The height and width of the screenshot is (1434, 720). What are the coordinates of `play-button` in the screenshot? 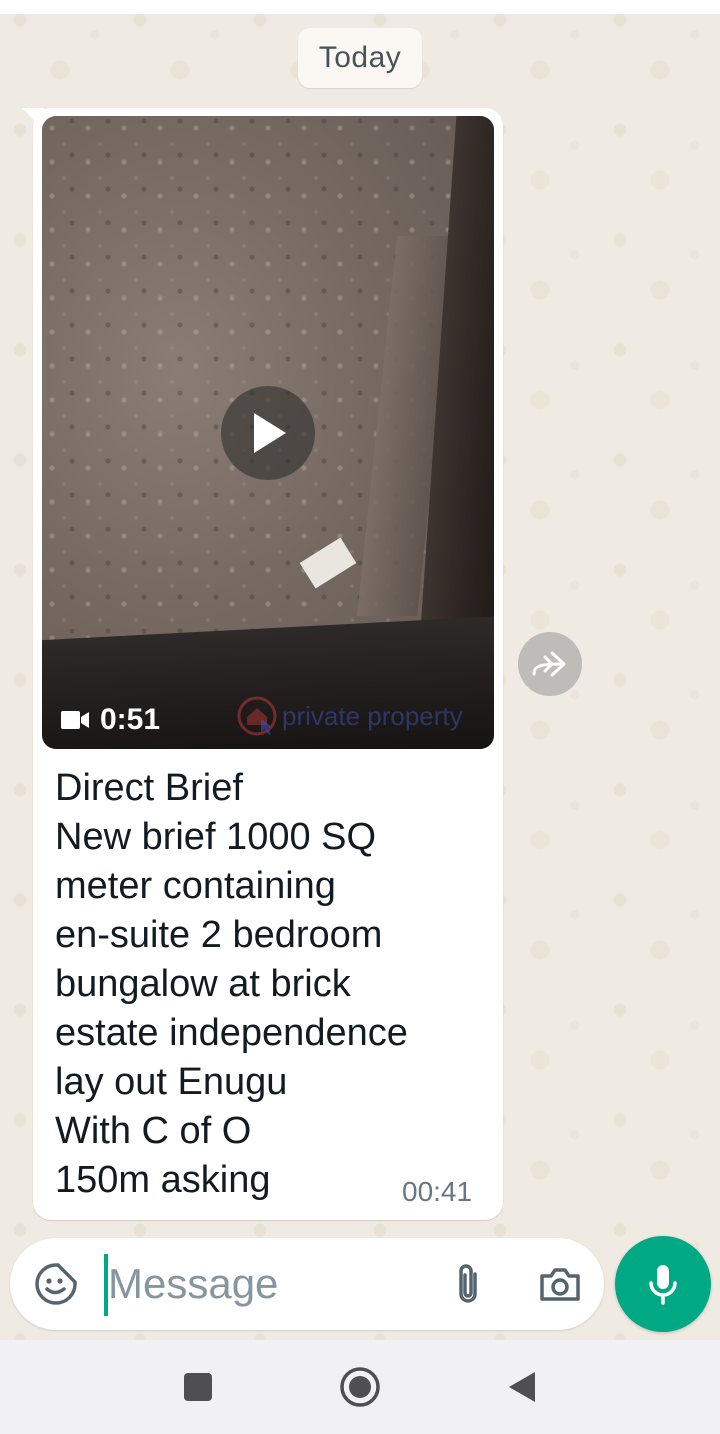 It's located at (268, 433).